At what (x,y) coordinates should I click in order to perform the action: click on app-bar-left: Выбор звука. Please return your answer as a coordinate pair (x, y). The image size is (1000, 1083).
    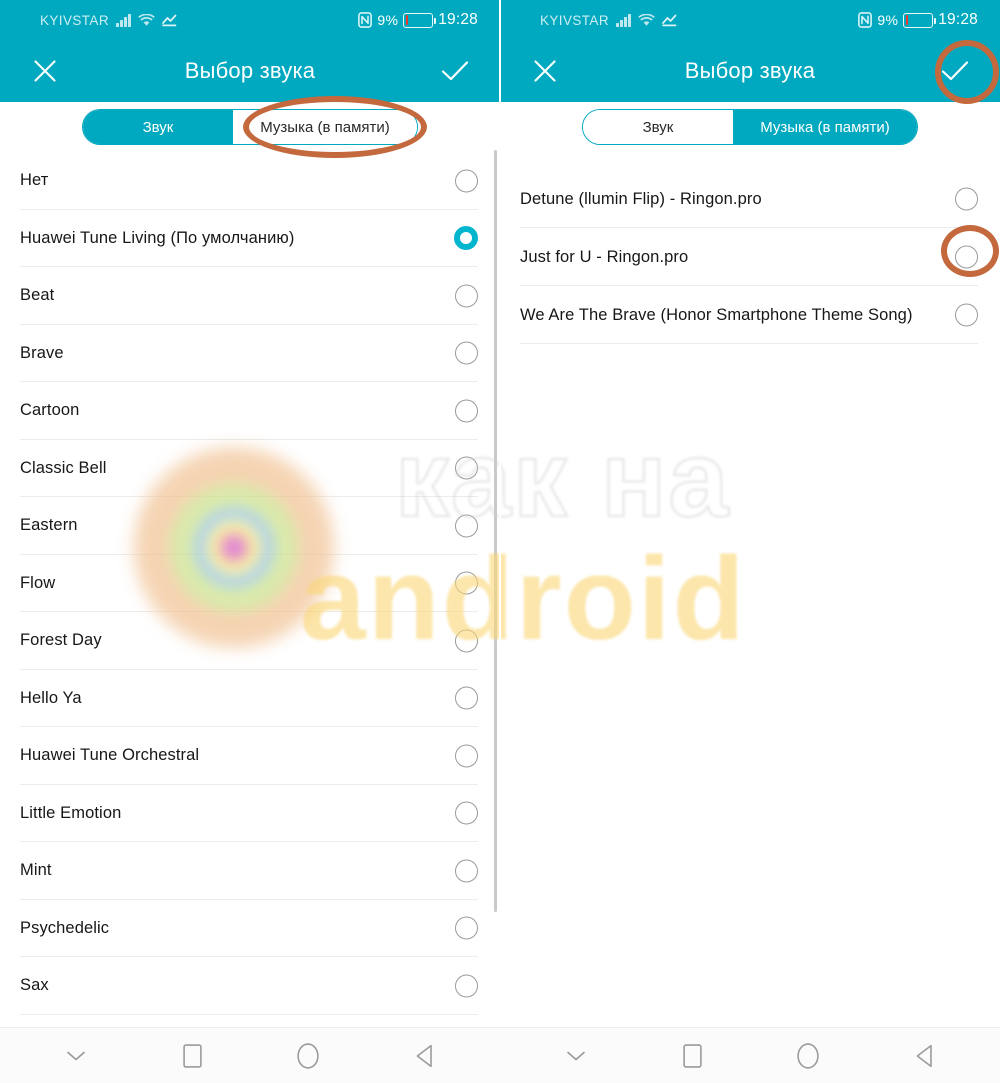
    Looking at the image, I should click on (250, 71).